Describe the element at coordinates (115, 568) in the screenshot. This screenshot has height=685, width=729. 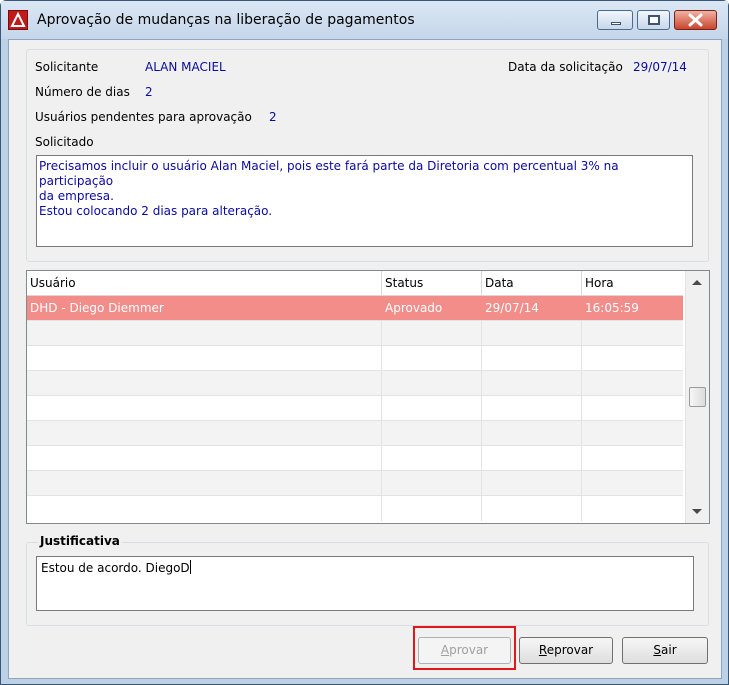
I see `justification-value: Estou de acordo. DiegoD` at that location.